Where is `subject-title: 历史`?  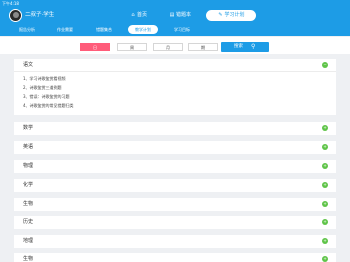
subject-title: 历史 is located at coordinates (28, 222).